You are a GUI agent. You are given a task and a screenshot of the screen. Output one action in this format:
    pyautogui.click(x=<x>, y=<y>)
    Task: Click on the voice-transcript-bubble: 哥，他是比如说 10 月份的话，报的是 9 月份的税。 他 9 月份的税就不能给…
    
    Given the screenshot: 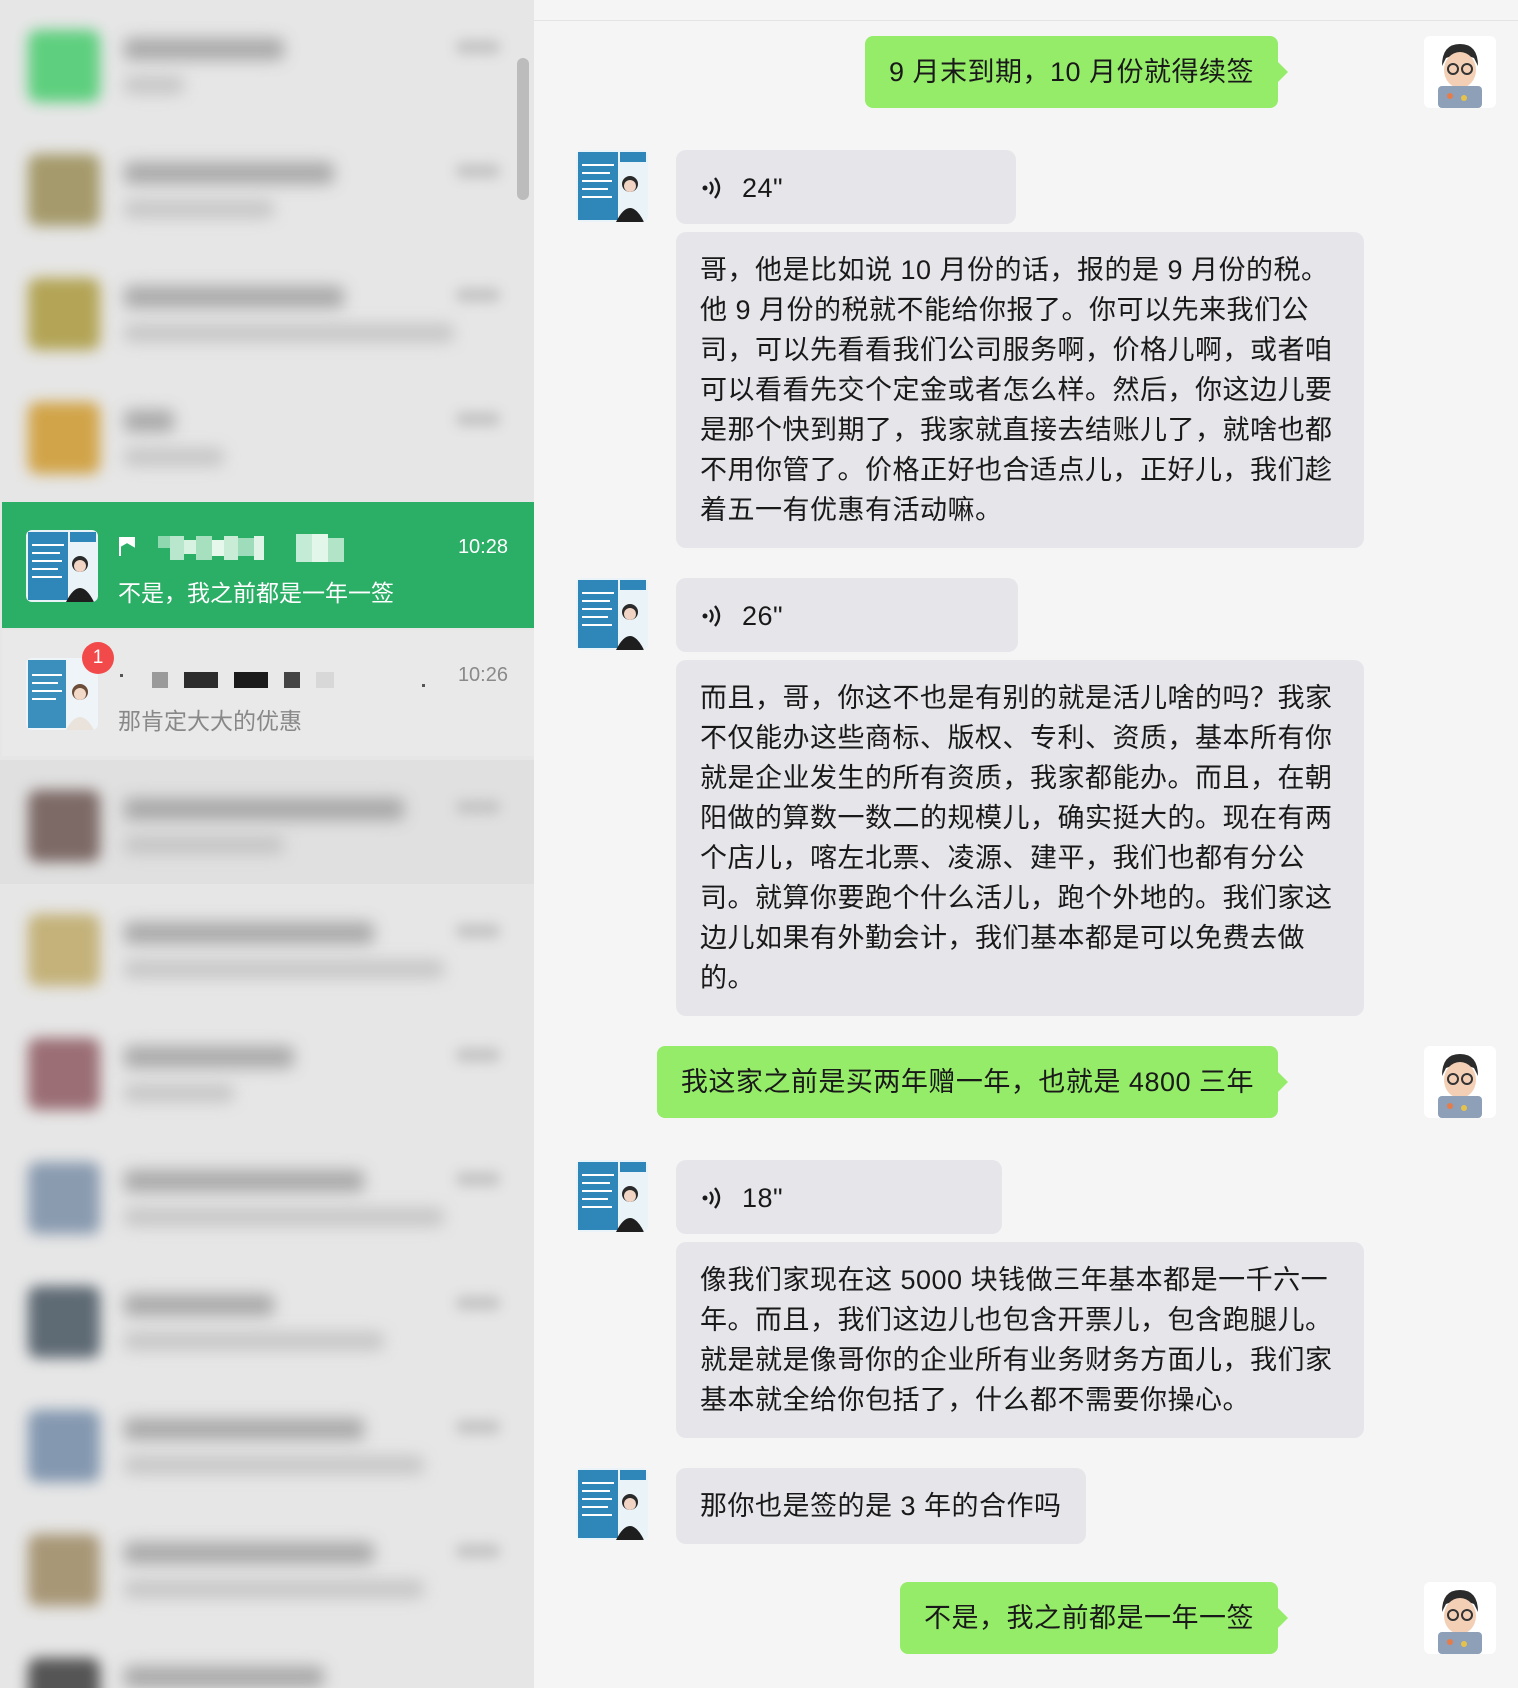 What is the action you would take?
    pyautogui.click(x=1020, y=390)
    